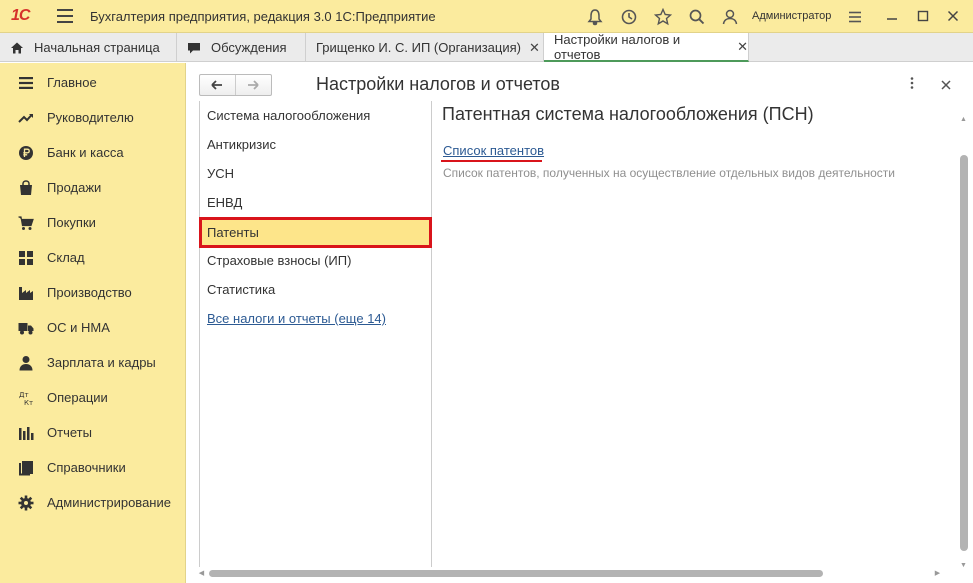 This screenshot has height=583, width=973. I want to click on horizontal-scrollbar: ◀ ▶, so click(569, 573).